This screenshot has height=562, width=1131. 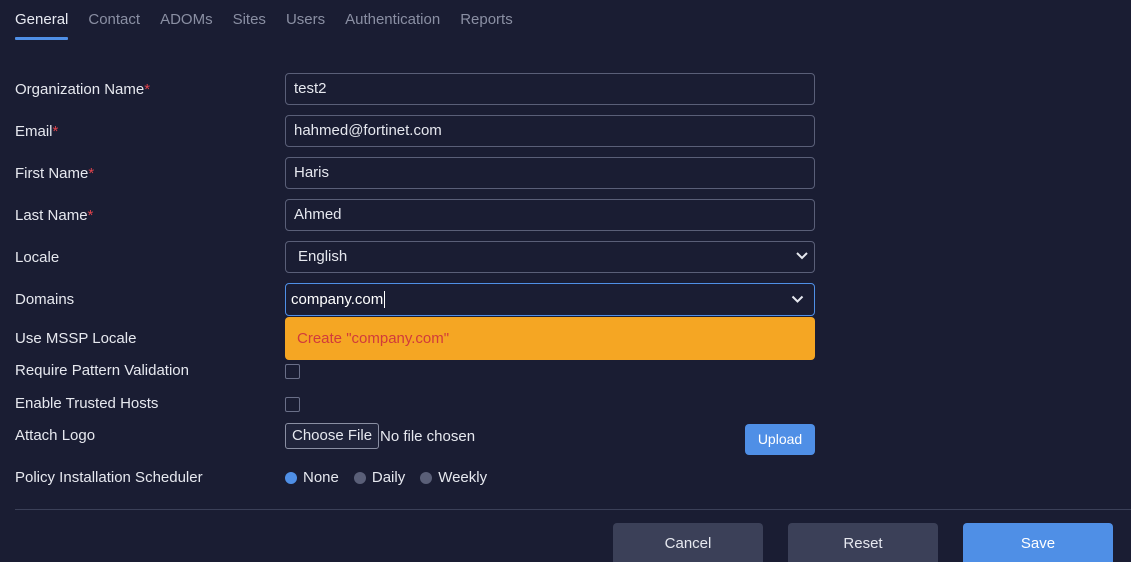 I want to click on tab-authentication: Authentication, so click(x=392, y=19).